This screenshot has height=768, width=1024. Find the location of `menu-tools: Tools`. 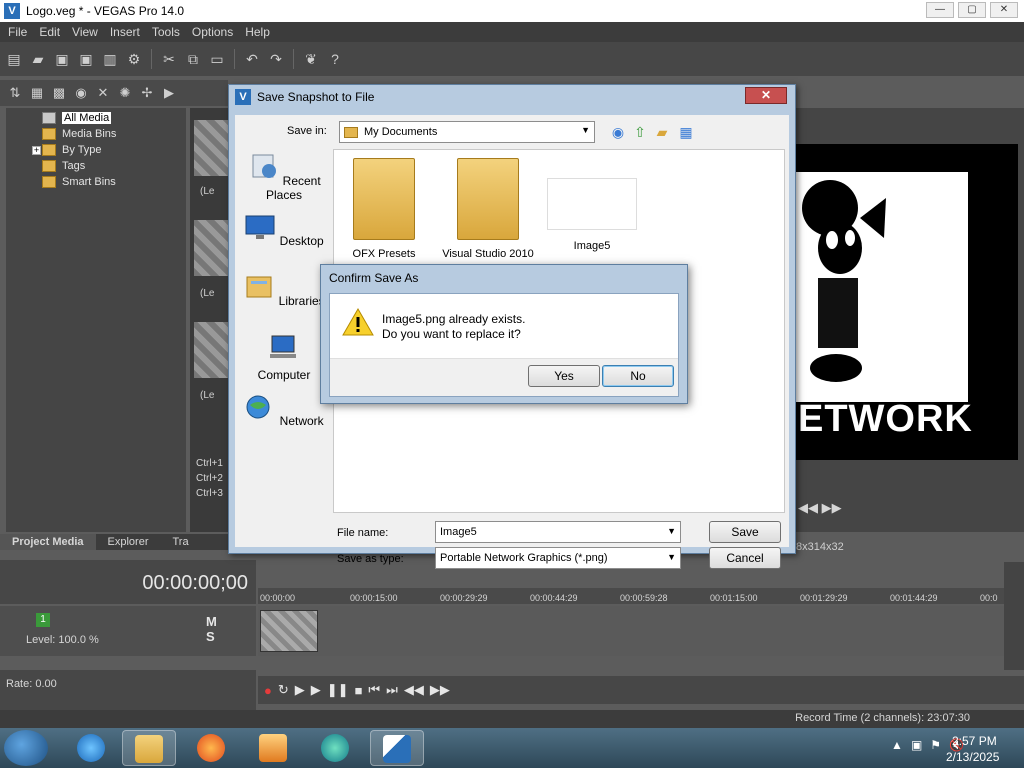

menu-tools: Tools is located at coordinates (166, 32).